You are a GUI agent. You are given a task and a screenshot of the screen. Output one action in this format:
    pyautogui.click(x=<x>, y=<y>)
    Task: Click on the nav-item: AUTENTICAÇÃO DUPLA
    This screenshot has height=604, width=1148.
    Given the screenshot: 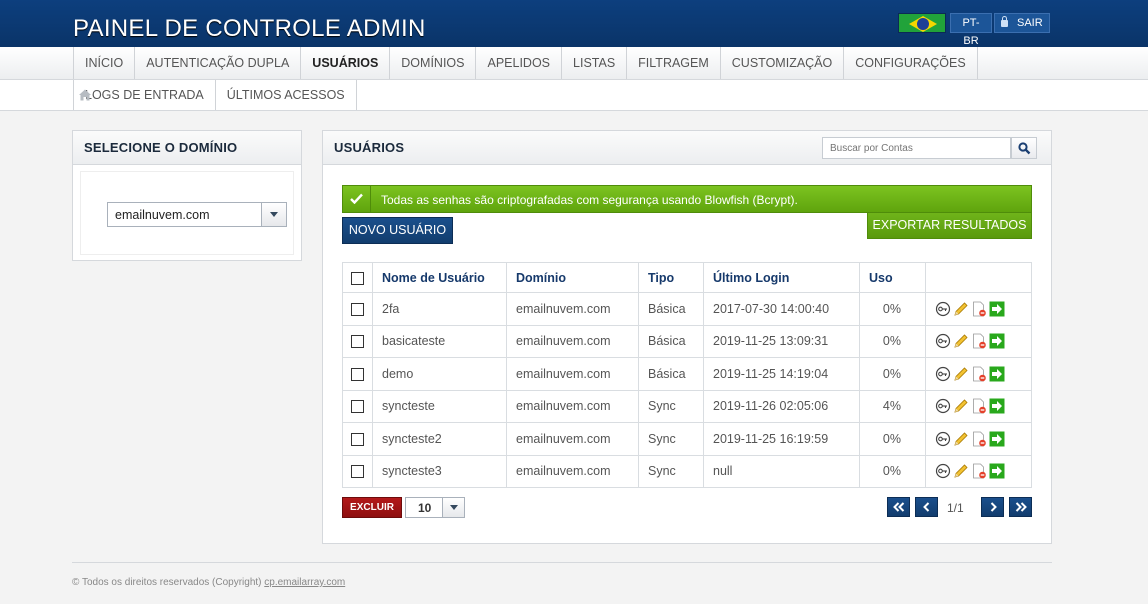 What is the action you would take?
    pyautogui.click(x=217, y=63)
    